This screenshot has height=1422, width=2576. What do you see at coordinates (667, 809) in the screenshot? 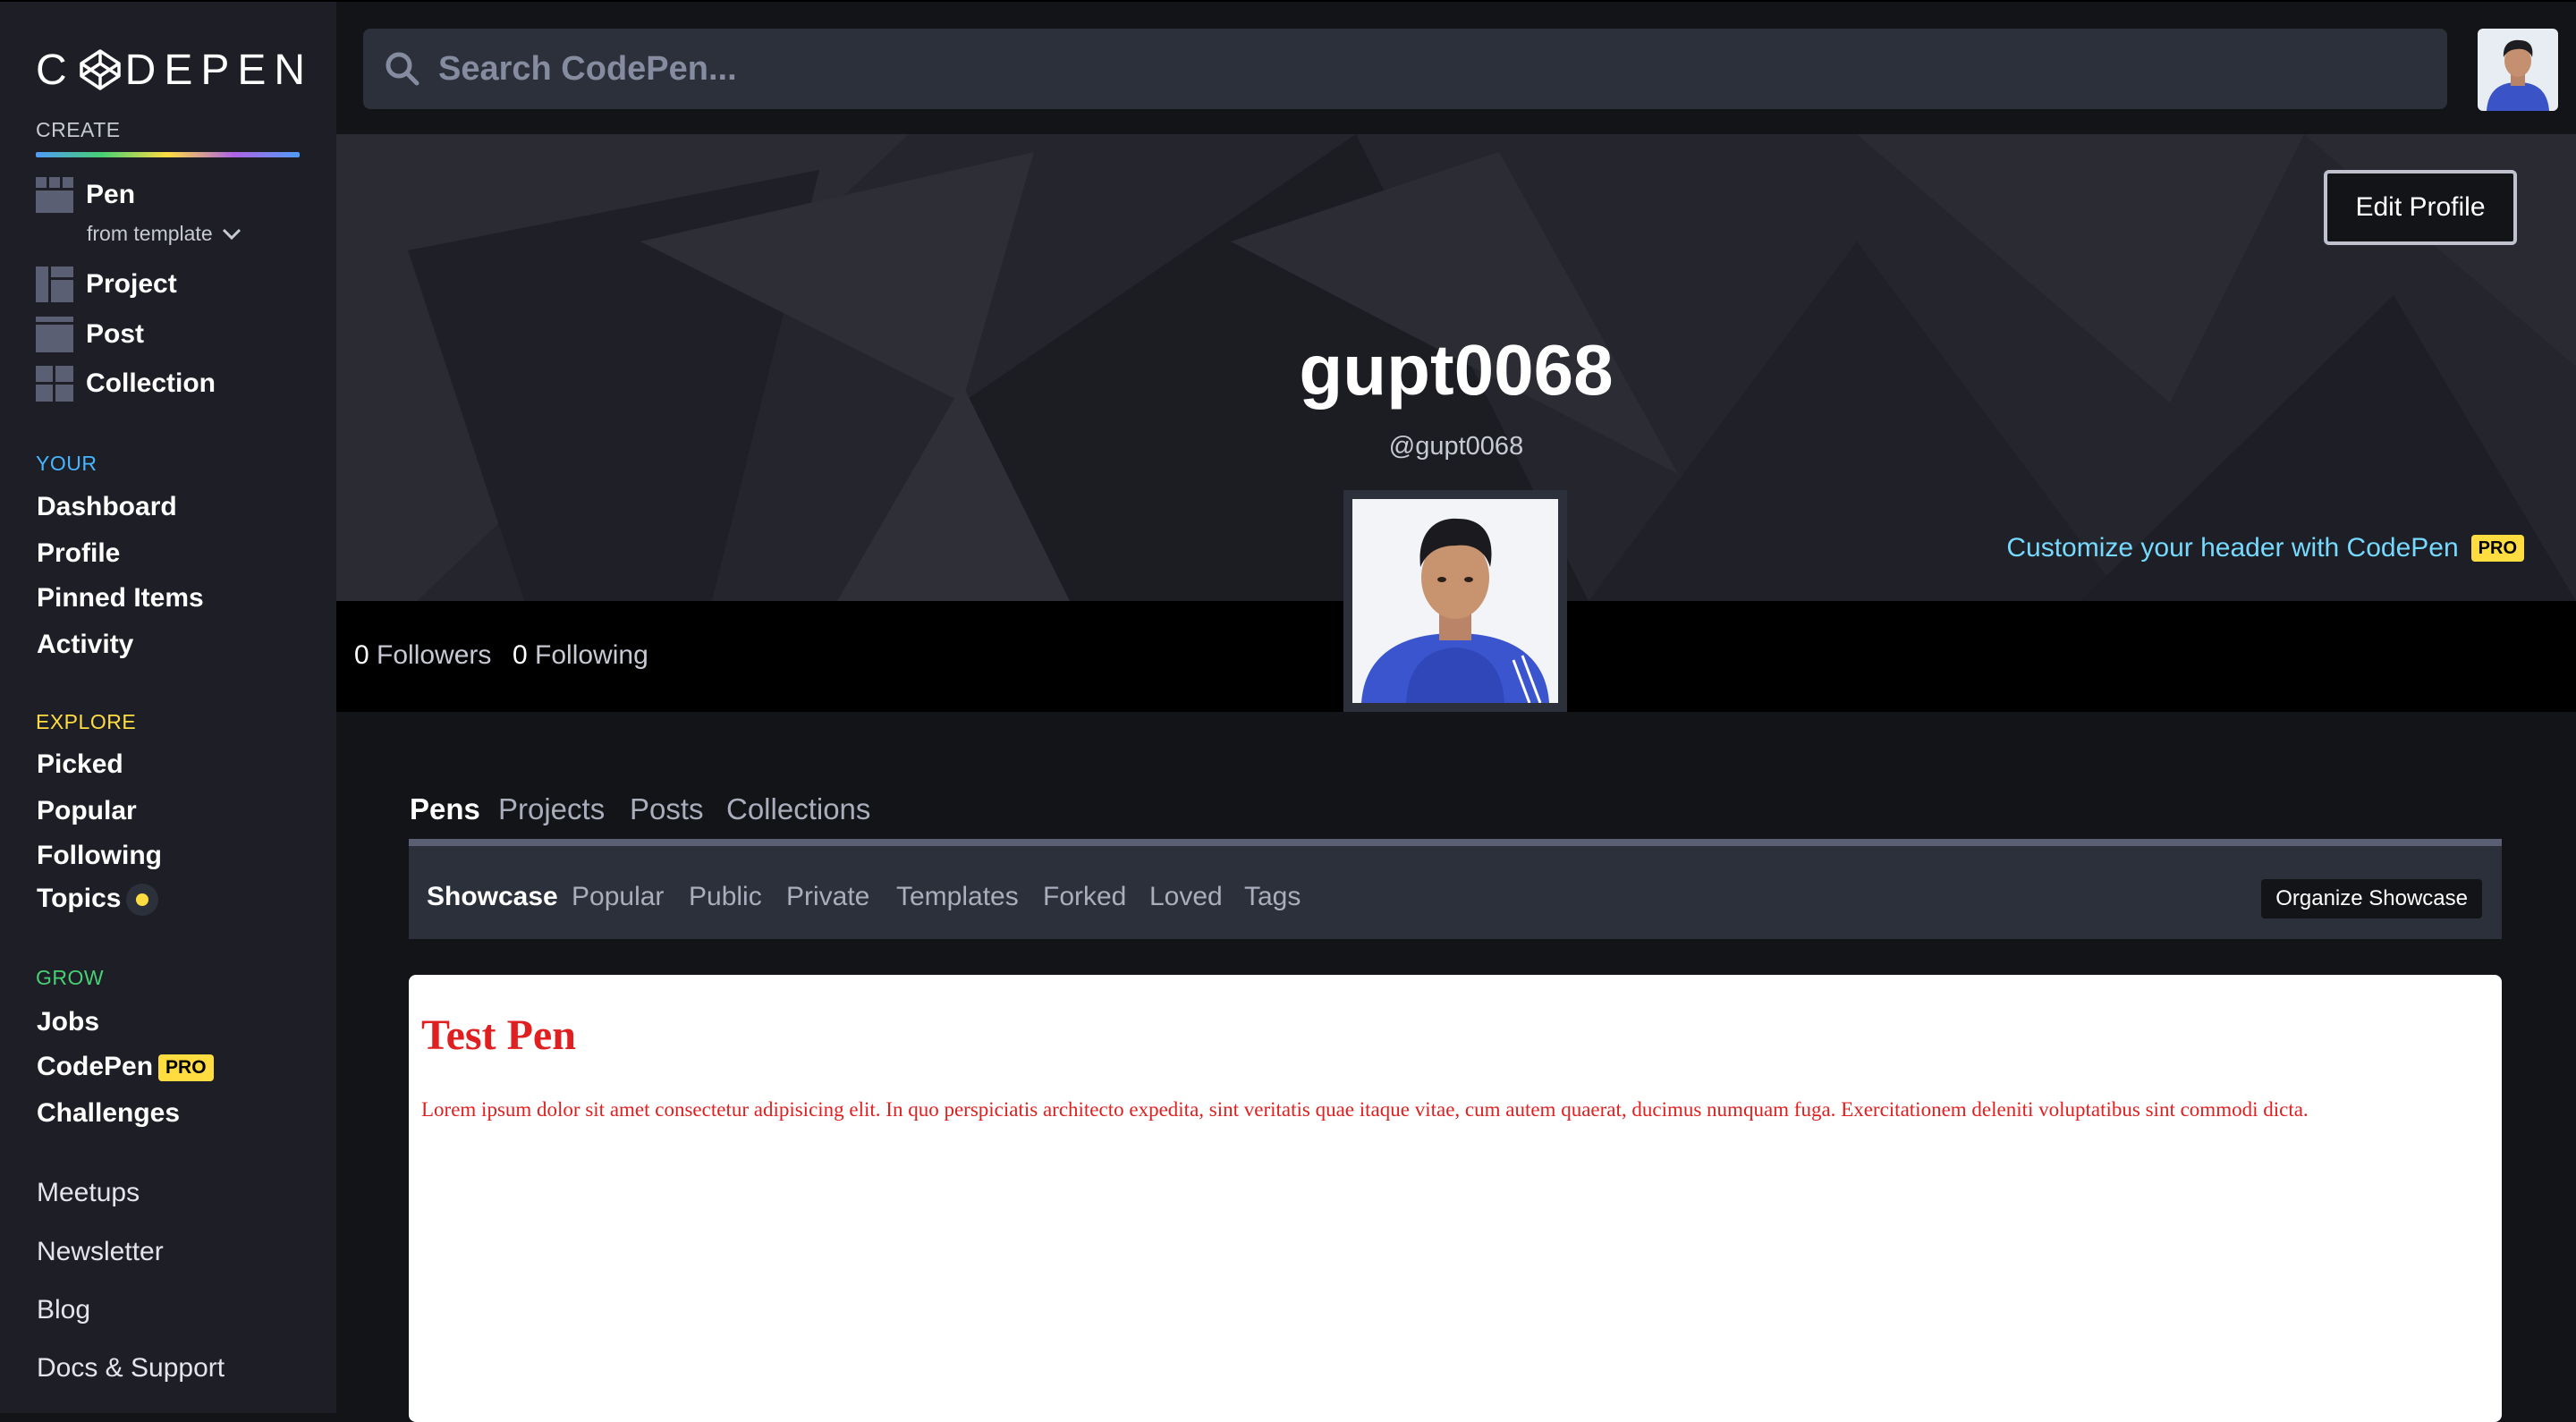
I see `tab-posts: Posts` at bounding box center [667, 809].